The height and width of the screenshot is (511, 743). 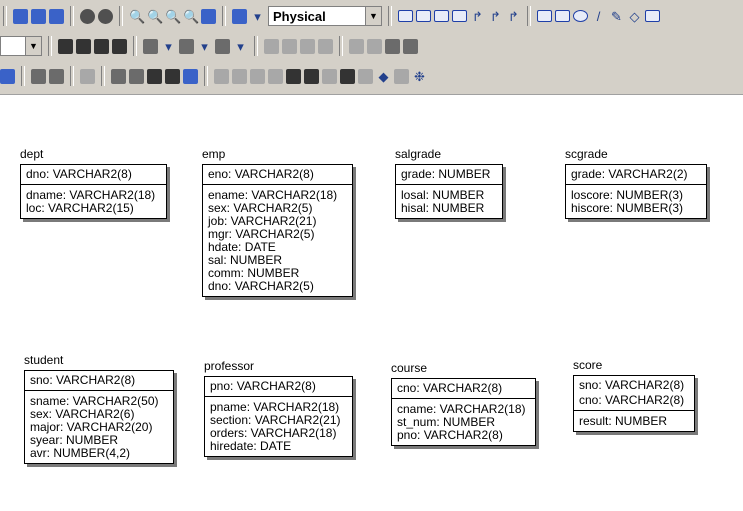 What do you see at coordinates (374, 46) in the screenshot?
I see `space-vertical-icon` at bounding box center [374, 46].